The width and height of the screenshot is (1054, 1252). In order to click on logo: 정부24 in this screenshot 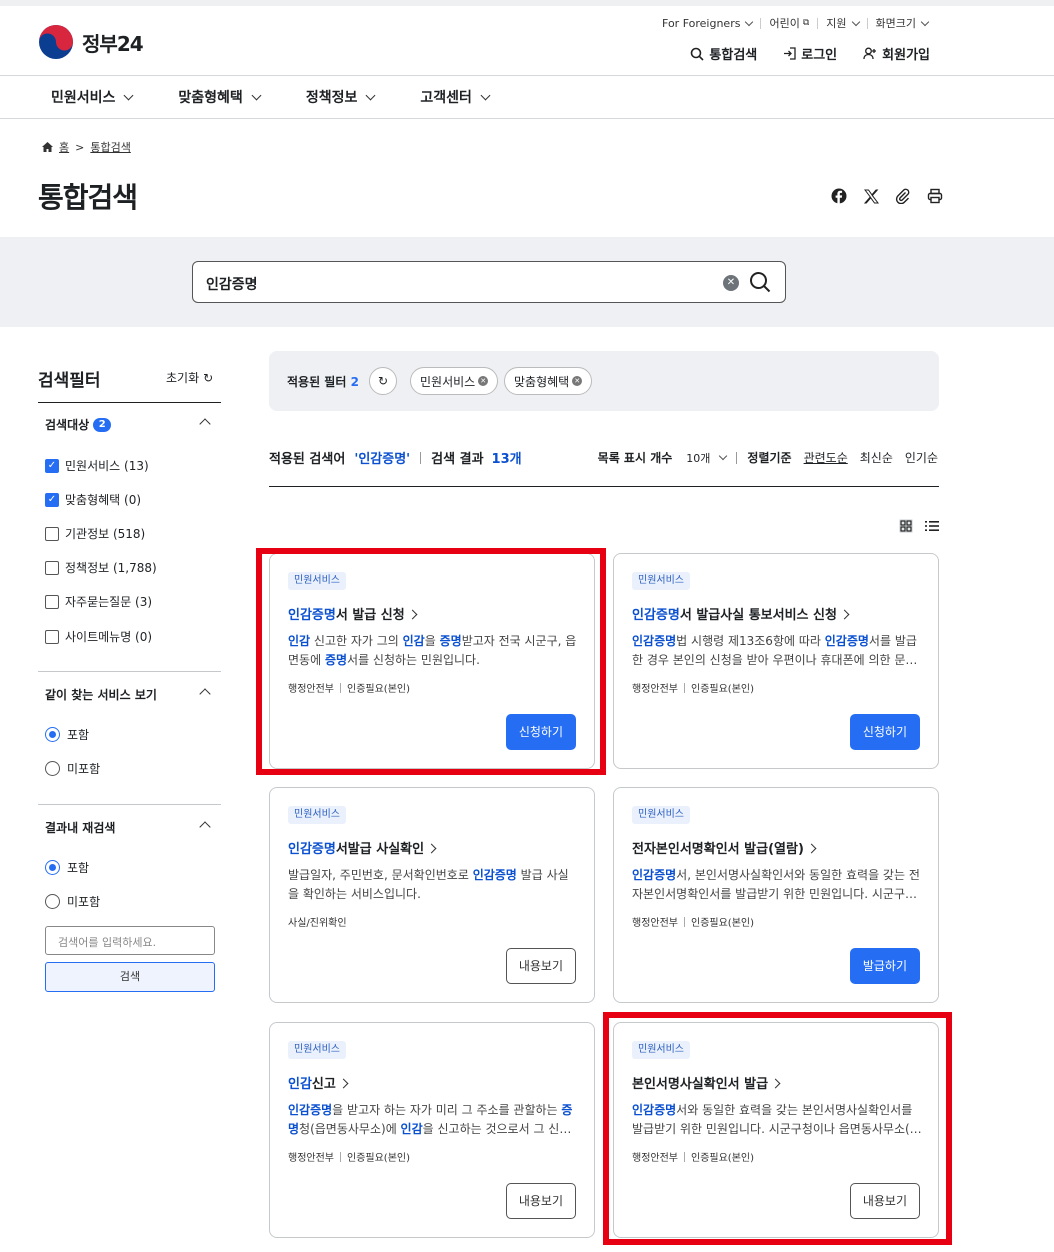, I will do `click(91, 42)`.